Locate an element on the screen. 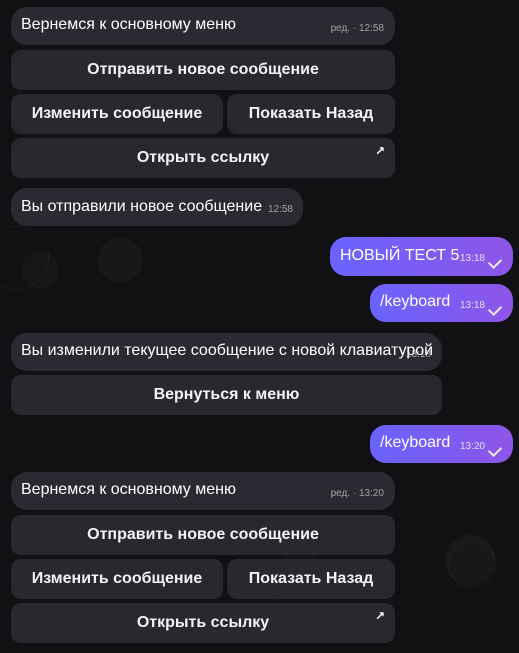 The image size is (519, 653). message-text: Вы отправили новое сообщение is located at coordinates (142, 206).